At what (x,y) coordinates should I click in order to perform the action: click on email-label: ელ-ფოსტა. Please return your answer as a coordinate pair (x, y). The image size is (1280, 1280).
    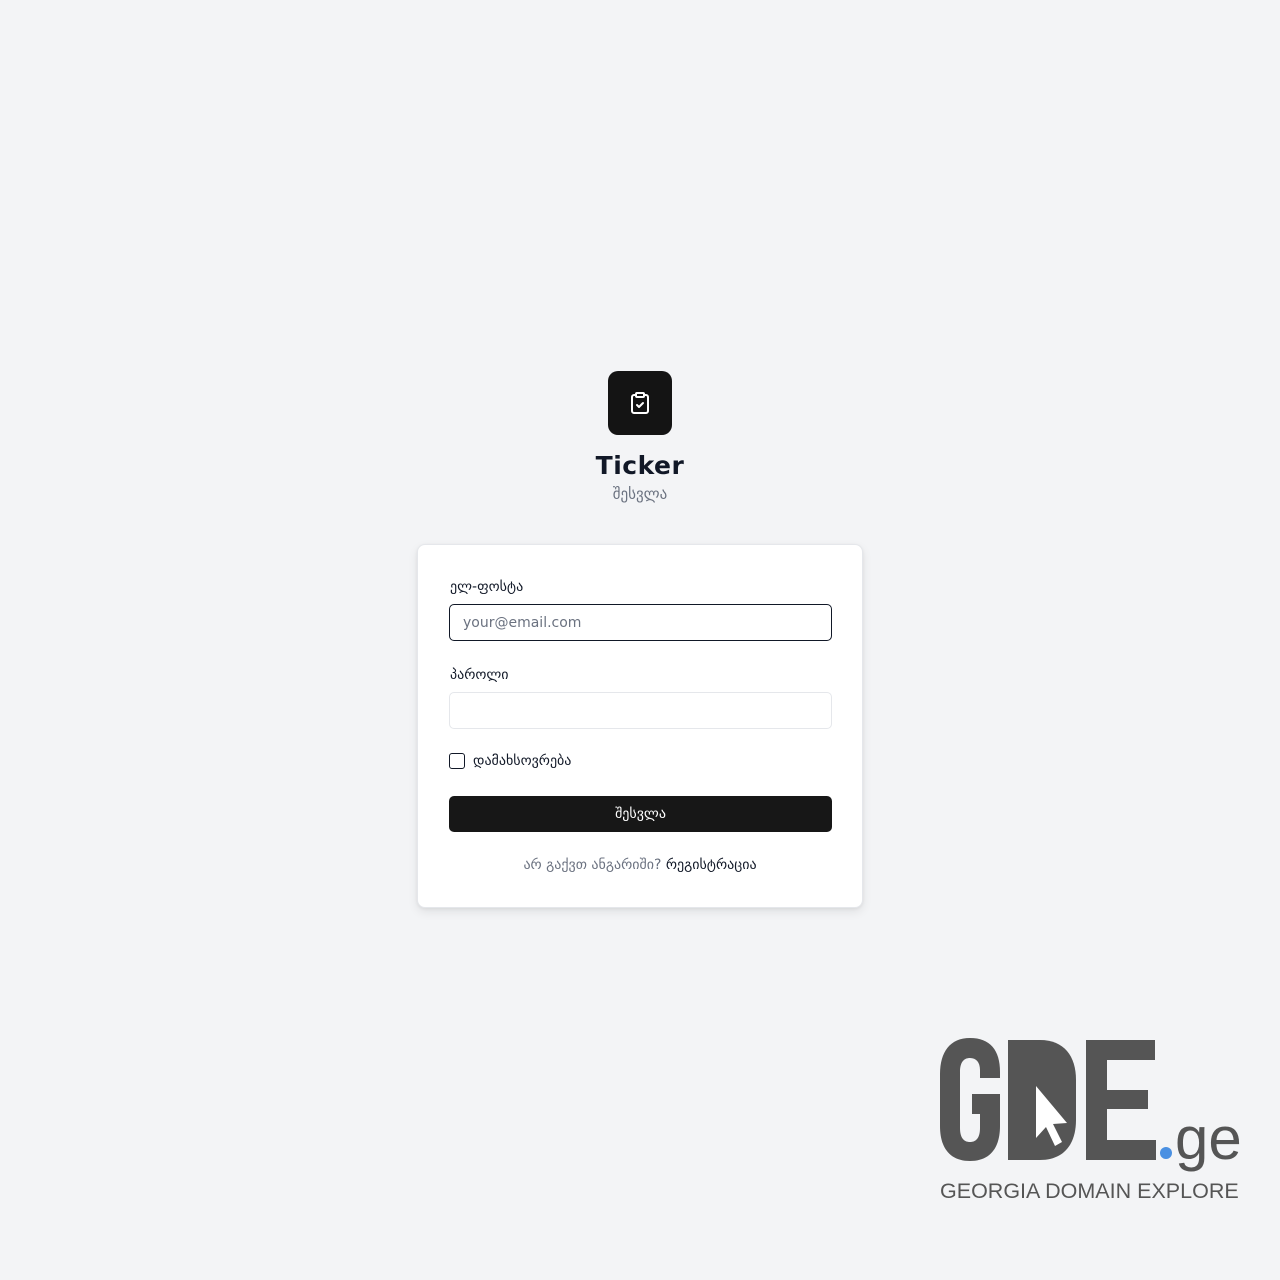
    Looking at the image, I should click on (487, 587).